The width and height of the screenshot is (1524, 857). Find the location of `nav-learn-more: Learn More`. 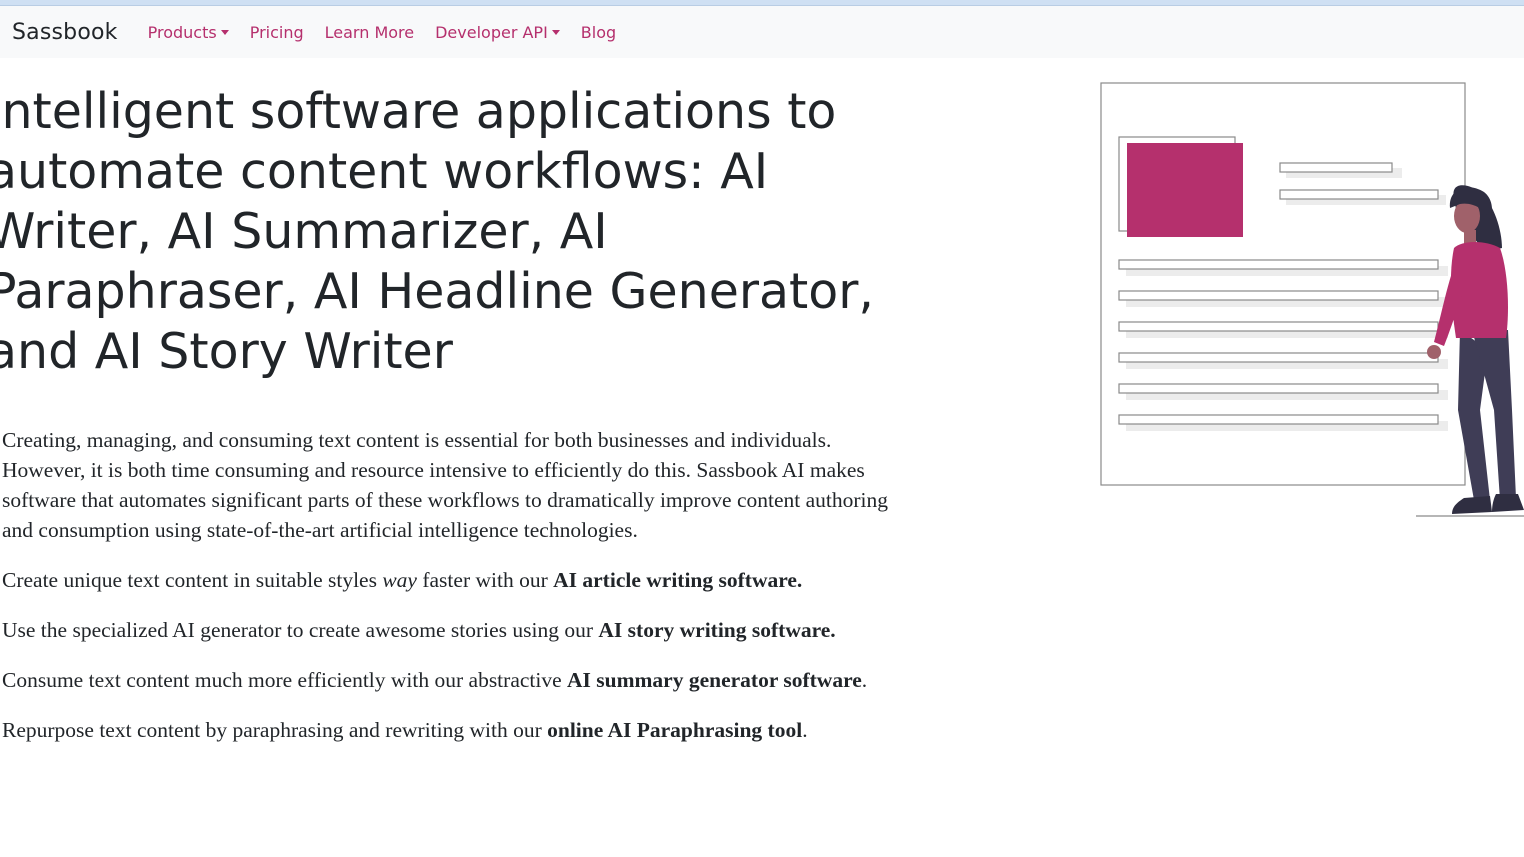

nav-learn-more: Learn More is located at coordinates (369, 32).